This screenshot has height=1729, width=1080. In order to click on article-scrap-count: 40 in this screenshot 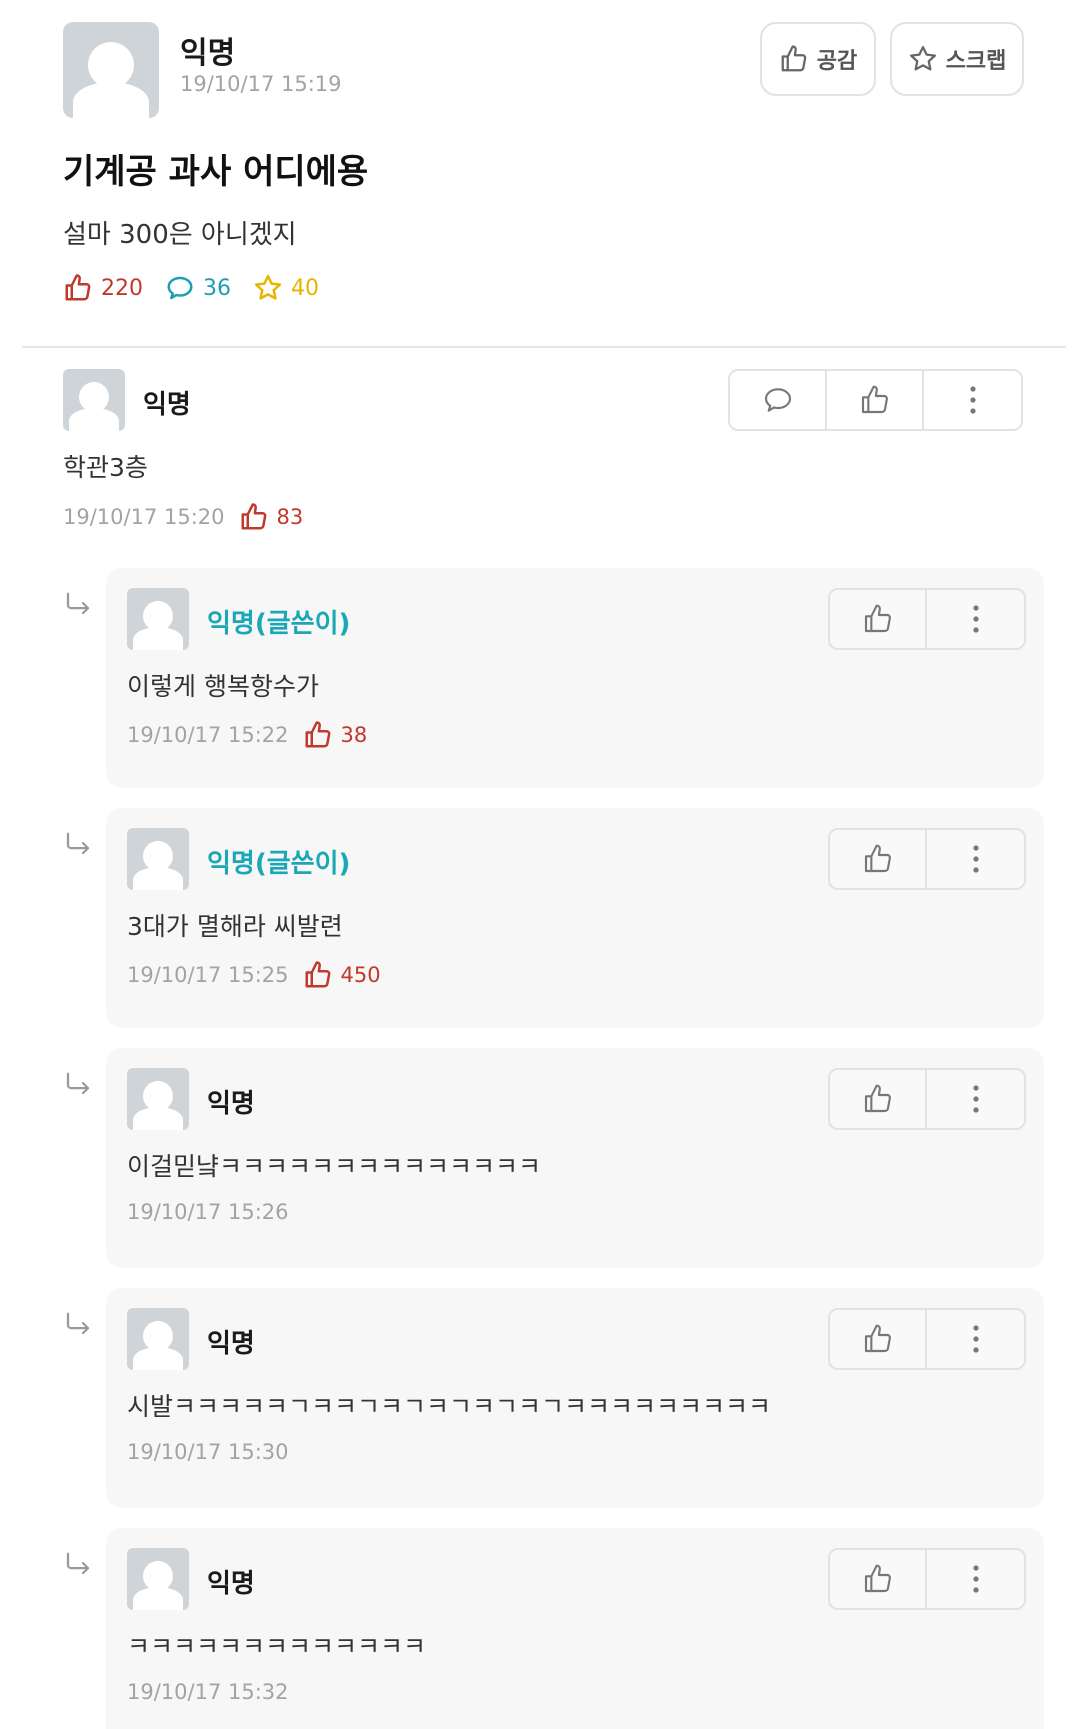, I will do `click(286, 288)`.